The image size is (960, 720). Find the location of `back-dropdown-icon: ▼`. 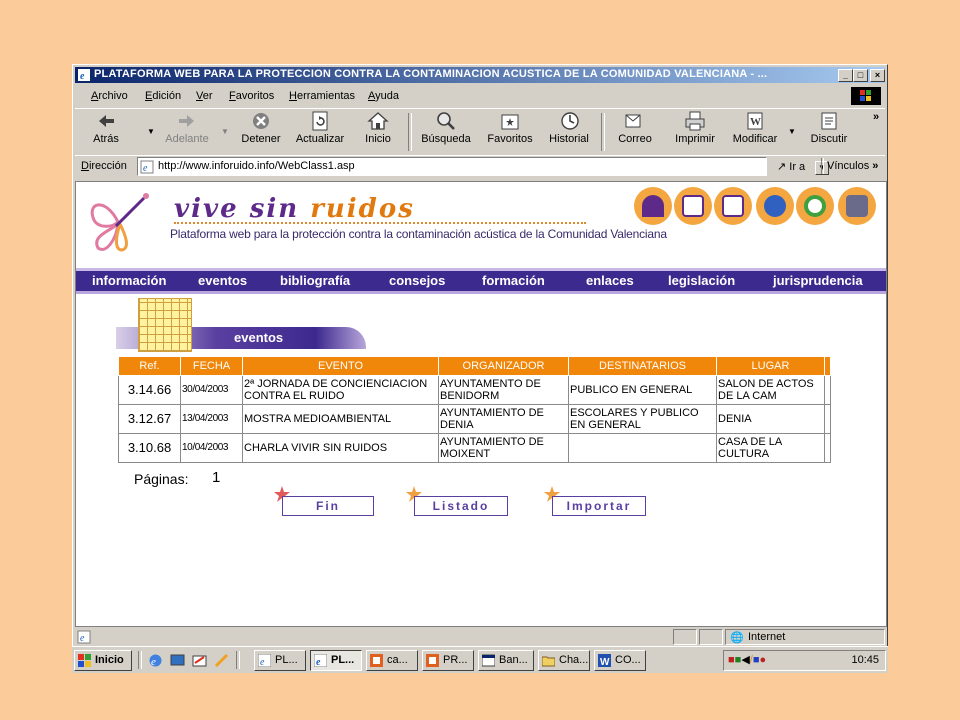

back-dropdown-icon: ▼ is located at coordinates (151, 131).